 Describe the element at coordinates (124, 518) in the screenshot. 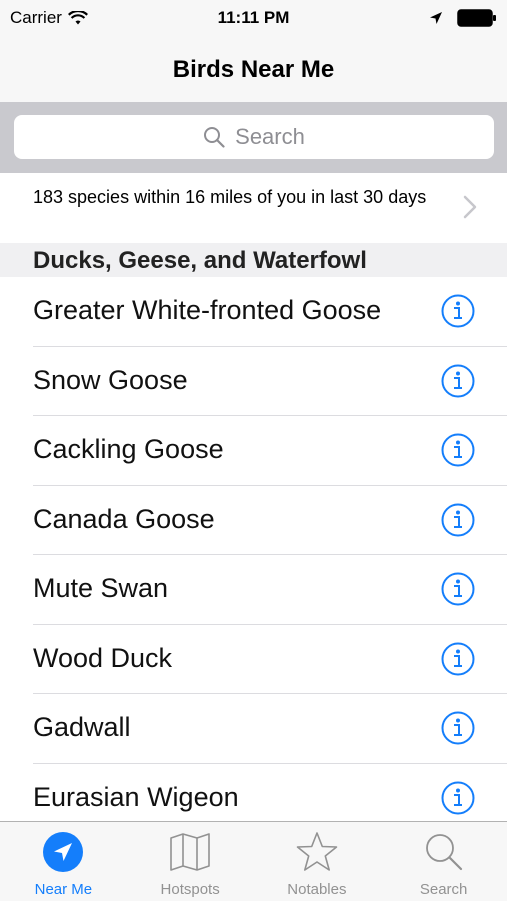

I see `bird-name: Canada Goose` at that location.